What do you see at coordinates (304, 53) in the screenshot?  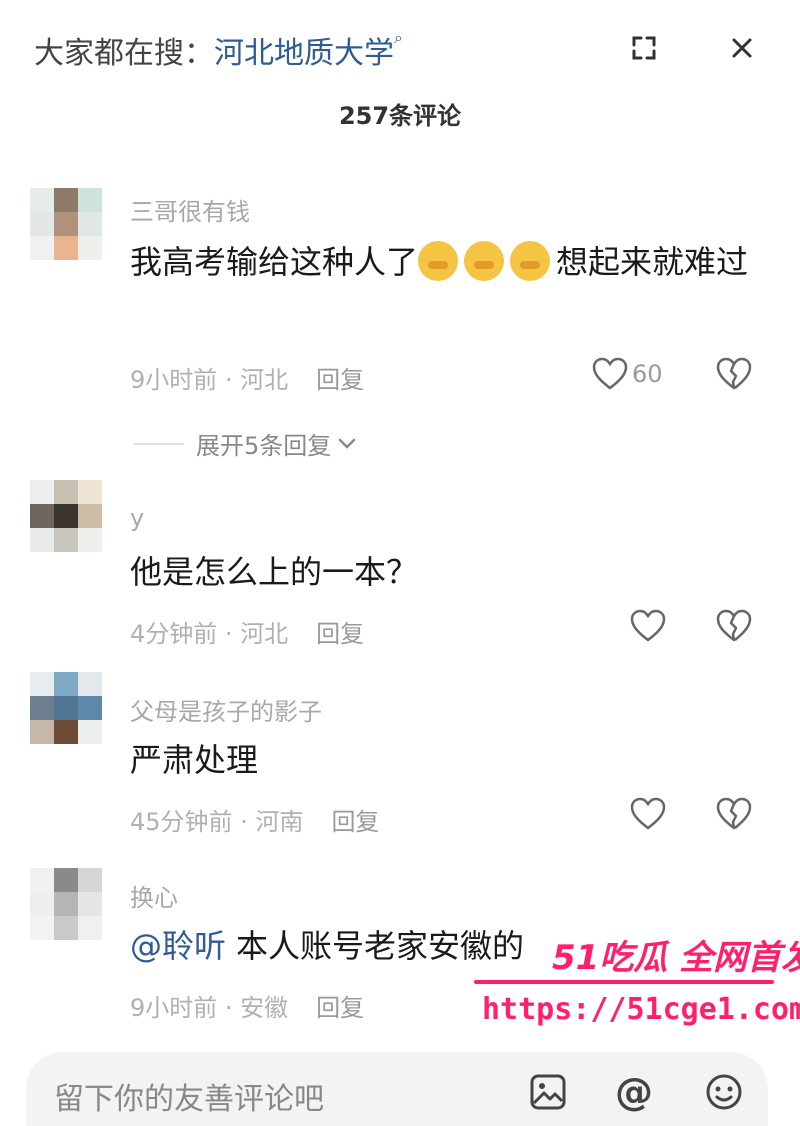 I see `search-suggestion-keyword: 河北地质大学` at bounding box center [304, 53].